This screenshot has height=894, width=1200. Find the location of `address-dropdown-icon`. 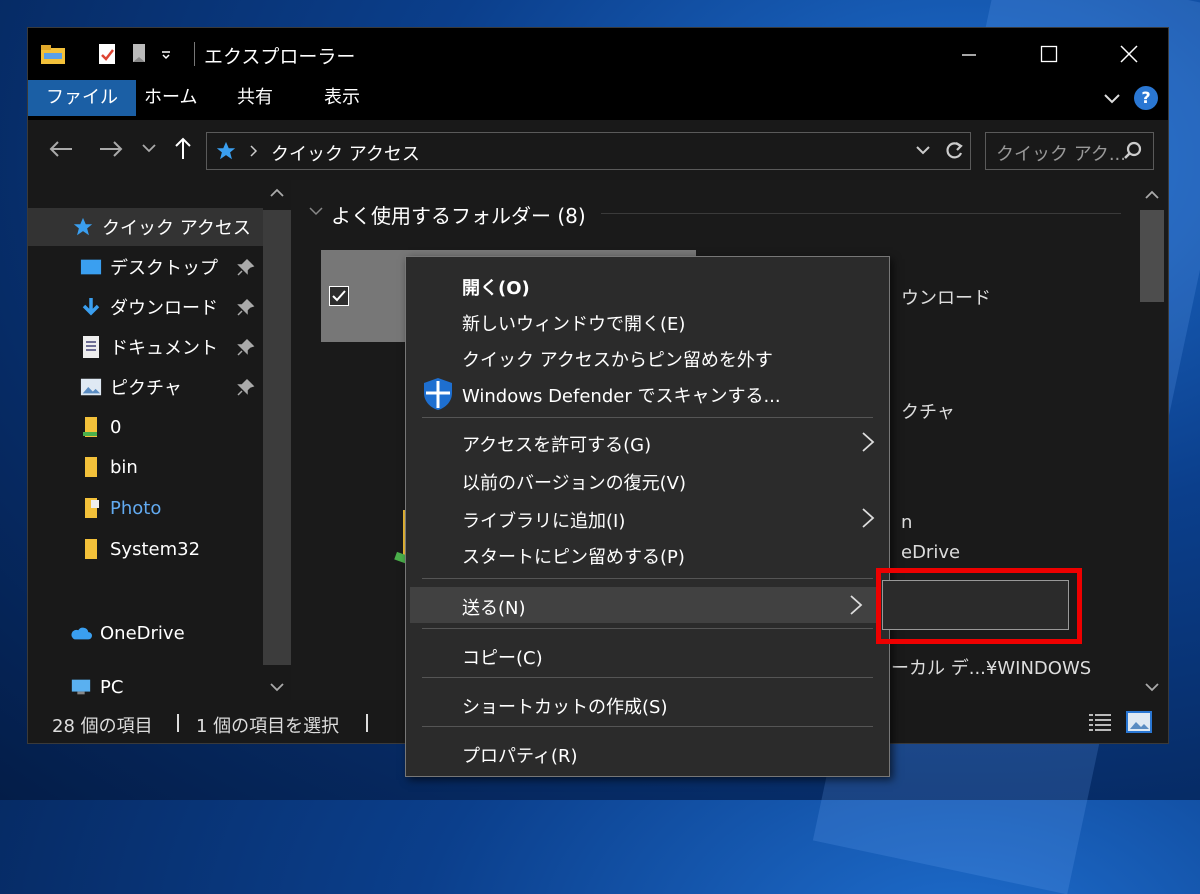

address-dropdown-icon is located at coordinates (923, 151).